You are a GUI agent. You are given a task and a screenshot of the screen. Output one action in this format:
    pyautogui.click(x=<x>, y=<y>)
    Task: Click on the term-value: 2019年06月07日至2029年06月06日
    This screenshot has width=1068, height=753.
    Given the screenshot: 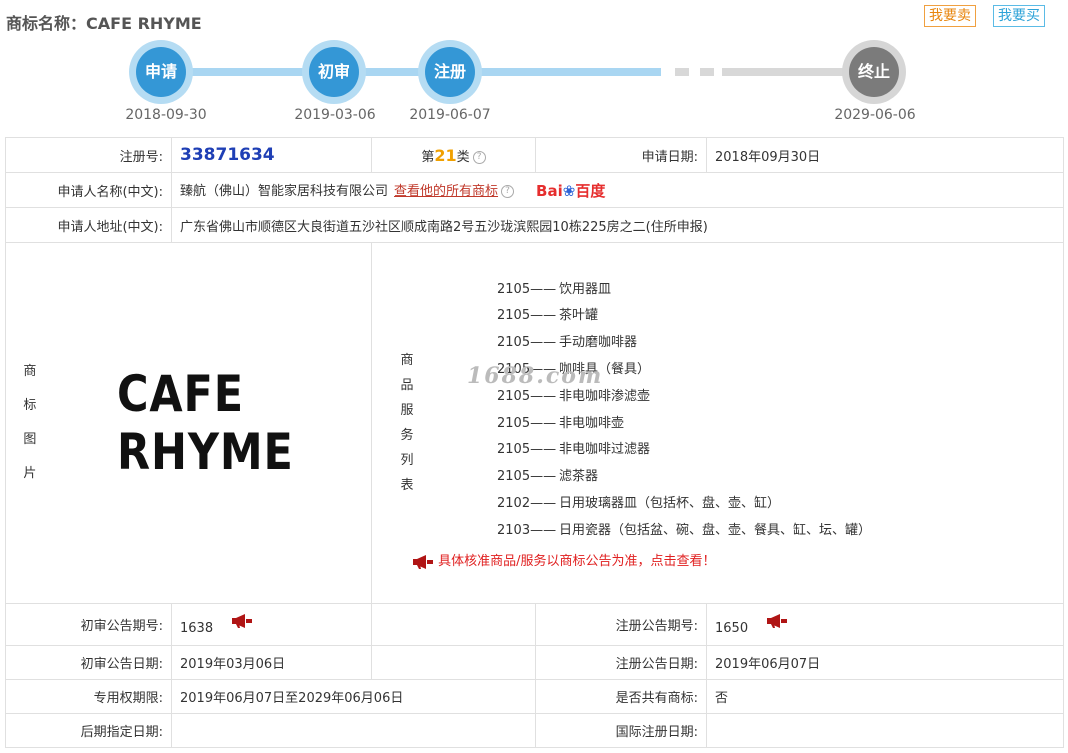 What is the action you would take?
    pyautogui.click(x=353, y=696)
    